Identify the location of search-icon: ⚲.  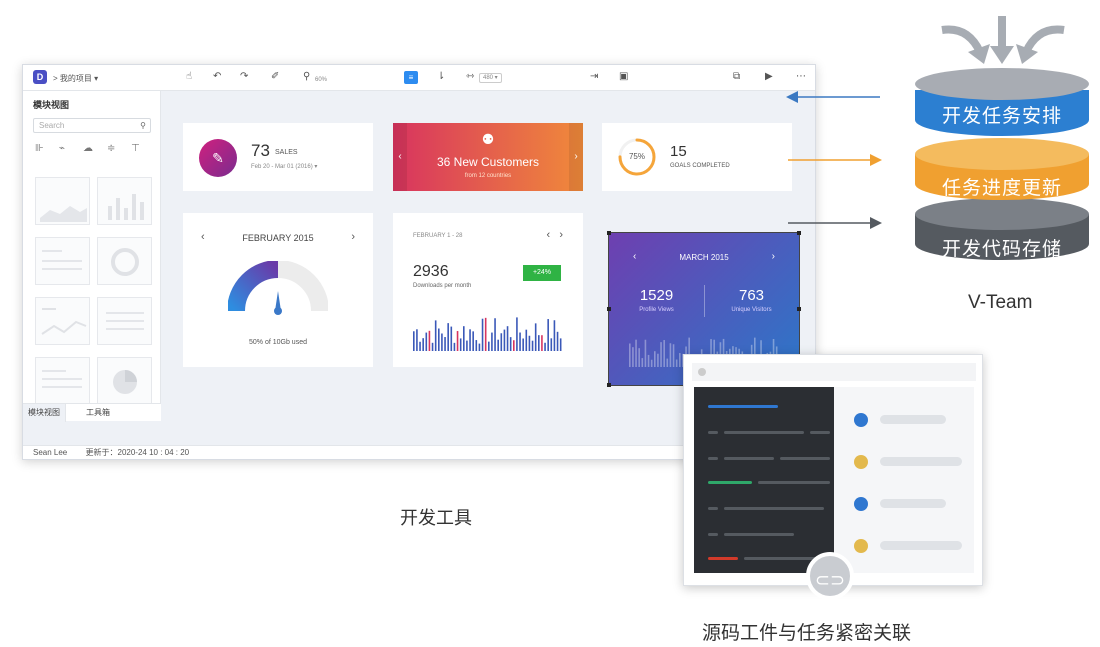
(143, 125).